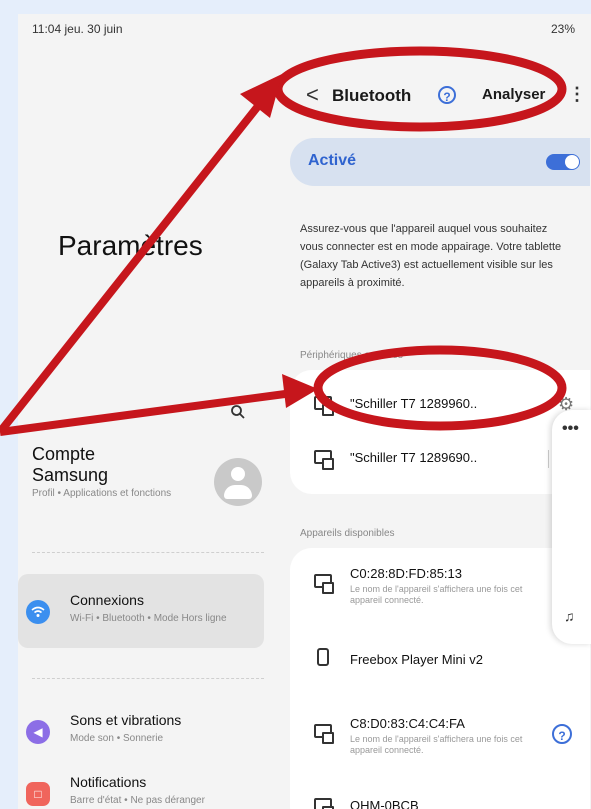 Image resolution: width=591 pixels, height=809 pixels. I want to click on paired-header: Périphériques appairés, so click(351, 355).